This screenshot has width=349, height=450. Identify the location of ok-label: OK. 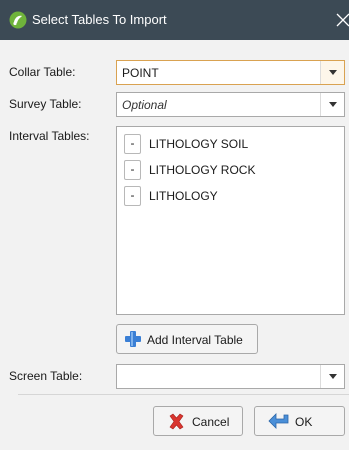
(304, 422).